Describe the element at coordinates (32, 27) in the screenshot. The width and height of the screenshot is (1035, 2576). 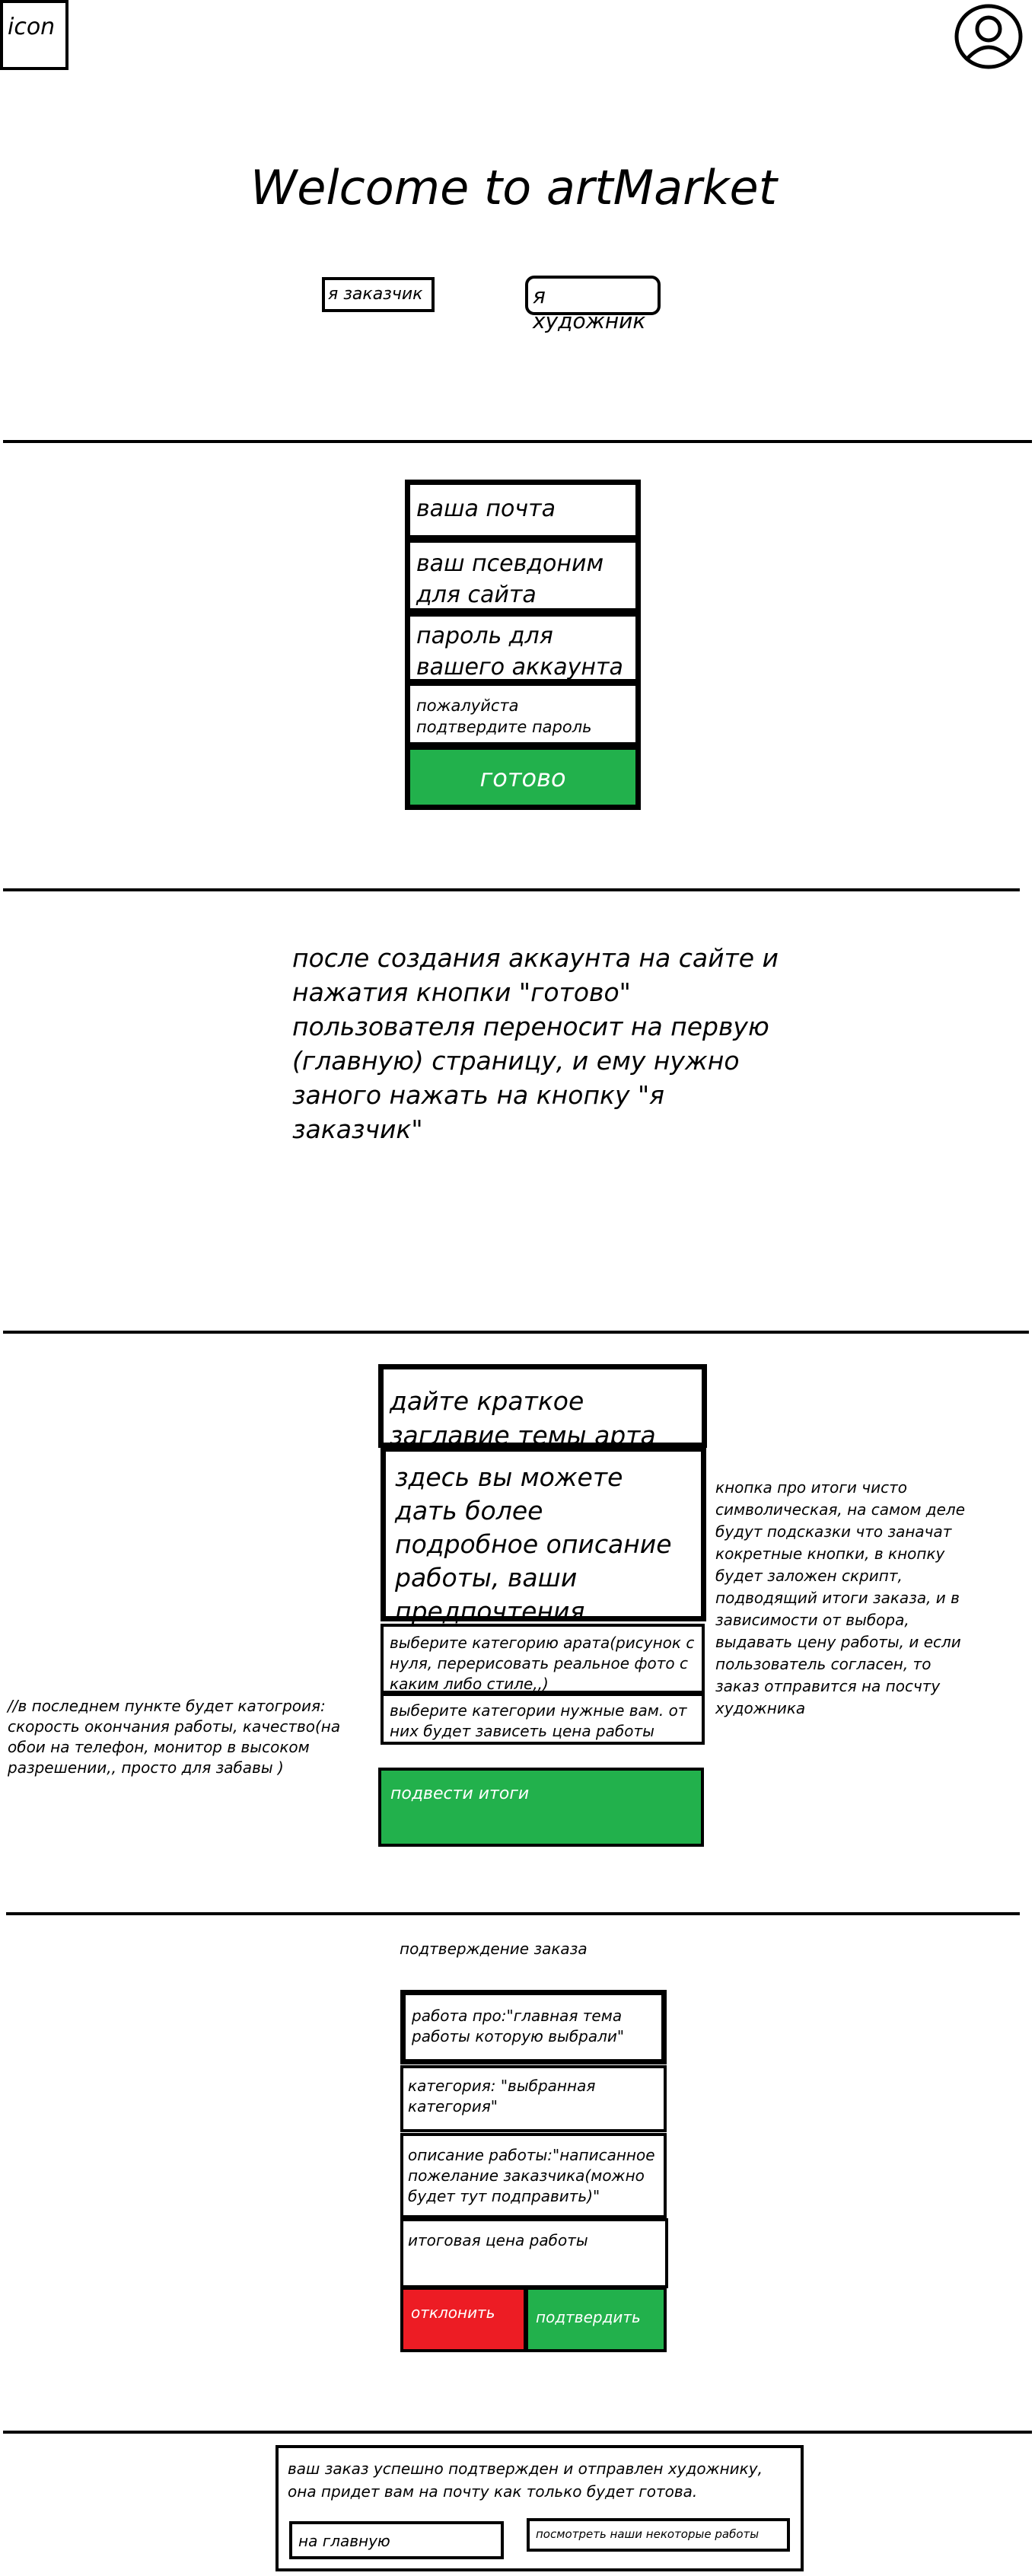
I see `logo-text: icon` at that location.